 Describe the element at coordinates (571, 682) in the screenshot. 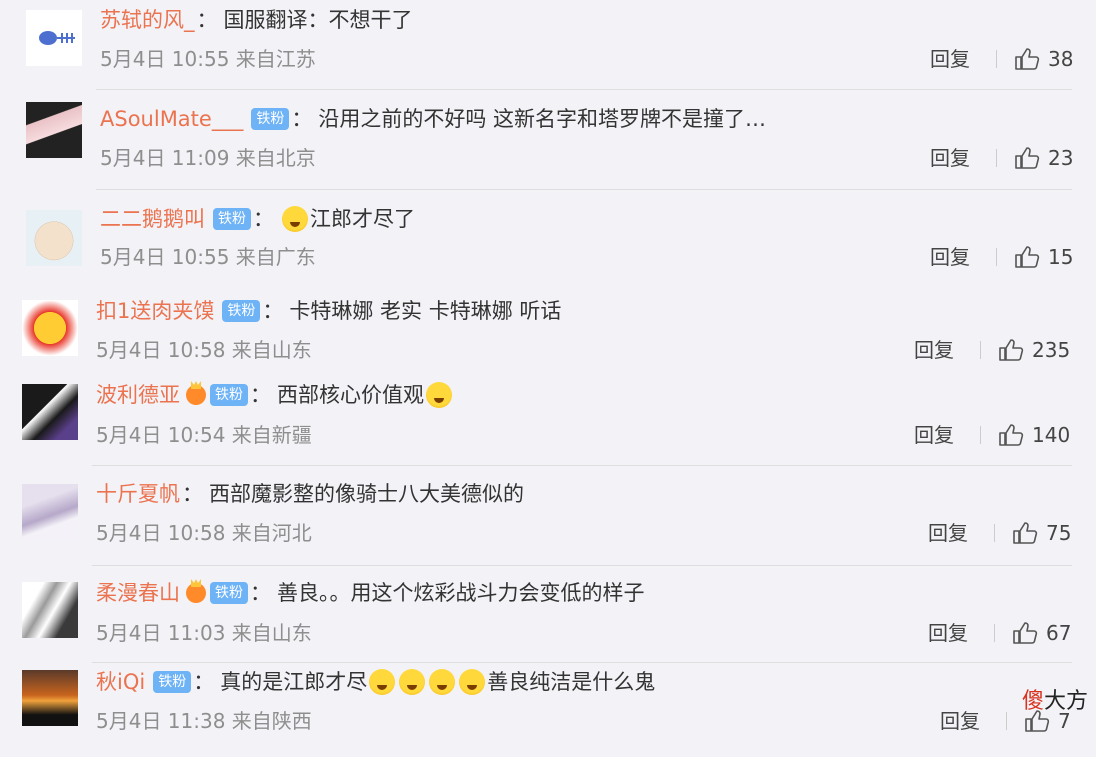

I see `comment-text-after: 善良纯洁是什么鬼` at that location.